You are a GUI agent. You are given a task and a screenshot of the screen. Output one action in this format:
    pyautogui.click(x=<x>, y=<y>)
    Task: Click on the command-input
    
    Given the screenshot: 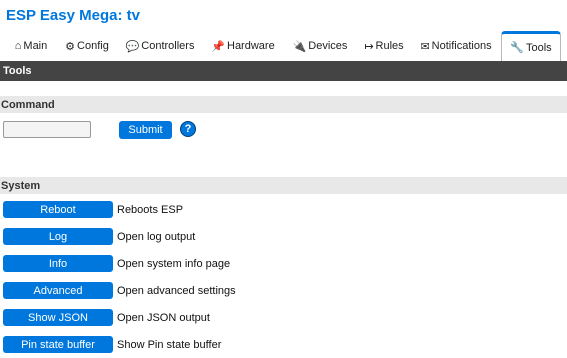 What is the action you would take?
    pyautogui.click(x=47, y=129)
    